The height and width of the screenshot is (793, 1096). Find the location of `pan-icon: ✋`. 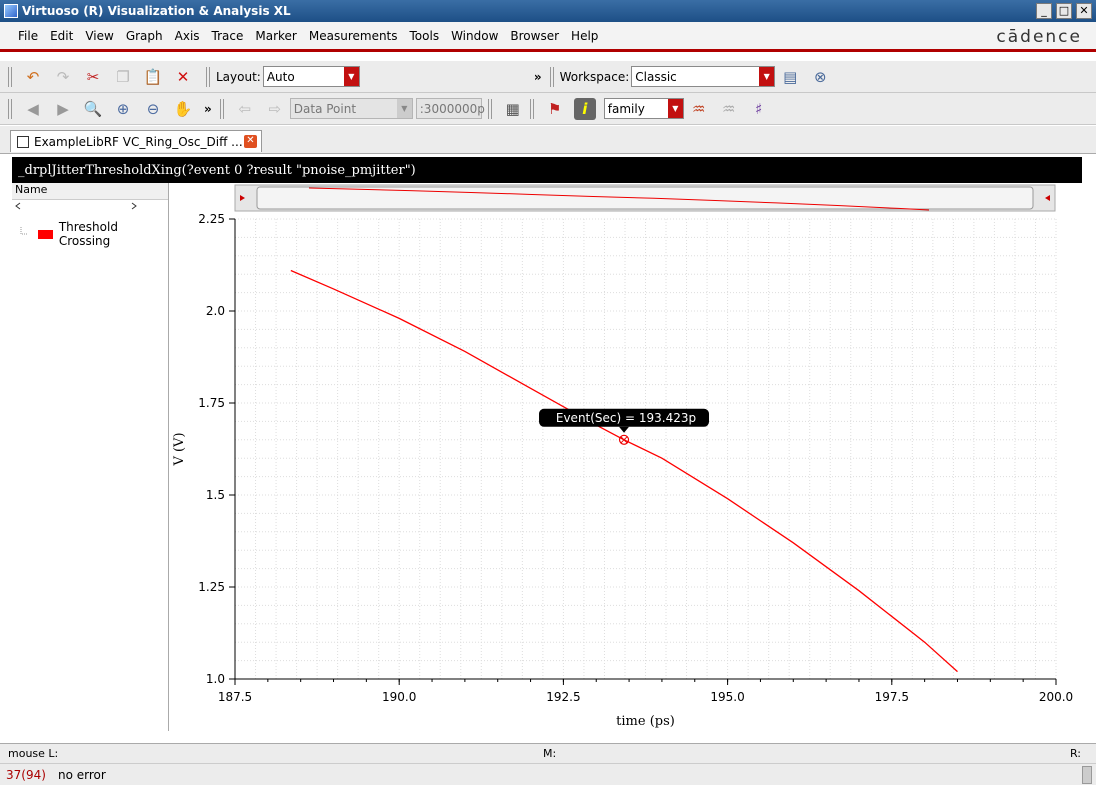

pan-icon: ✋ is located at coordinates (183, 109).